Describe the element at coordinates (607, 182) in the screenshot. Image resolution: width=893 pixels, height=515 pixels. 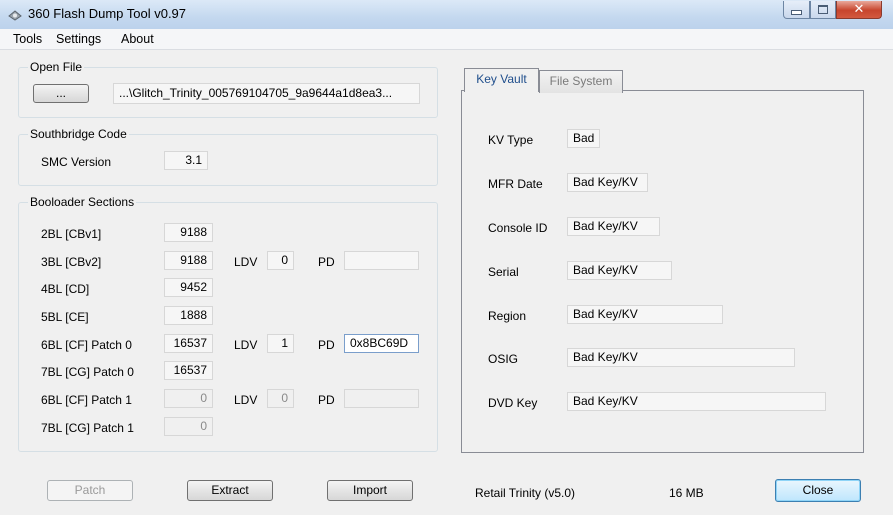
I see `mfr-date-field: Bad Key/KV` at that location.